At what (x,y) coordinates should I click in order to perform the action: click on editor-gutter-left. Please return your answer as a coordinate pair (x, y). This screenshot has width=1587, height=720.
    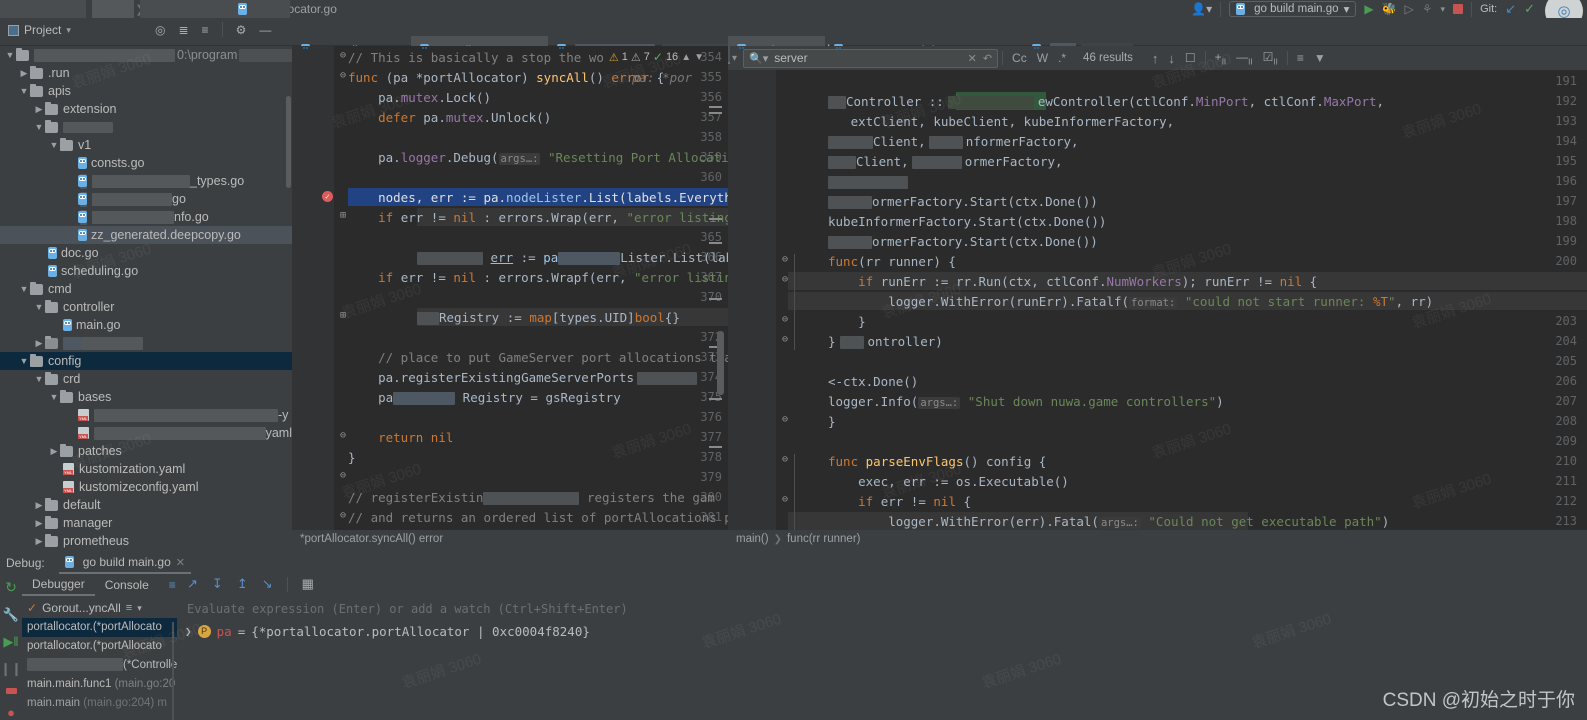
    Looking at the image, I should click on (313, 288).